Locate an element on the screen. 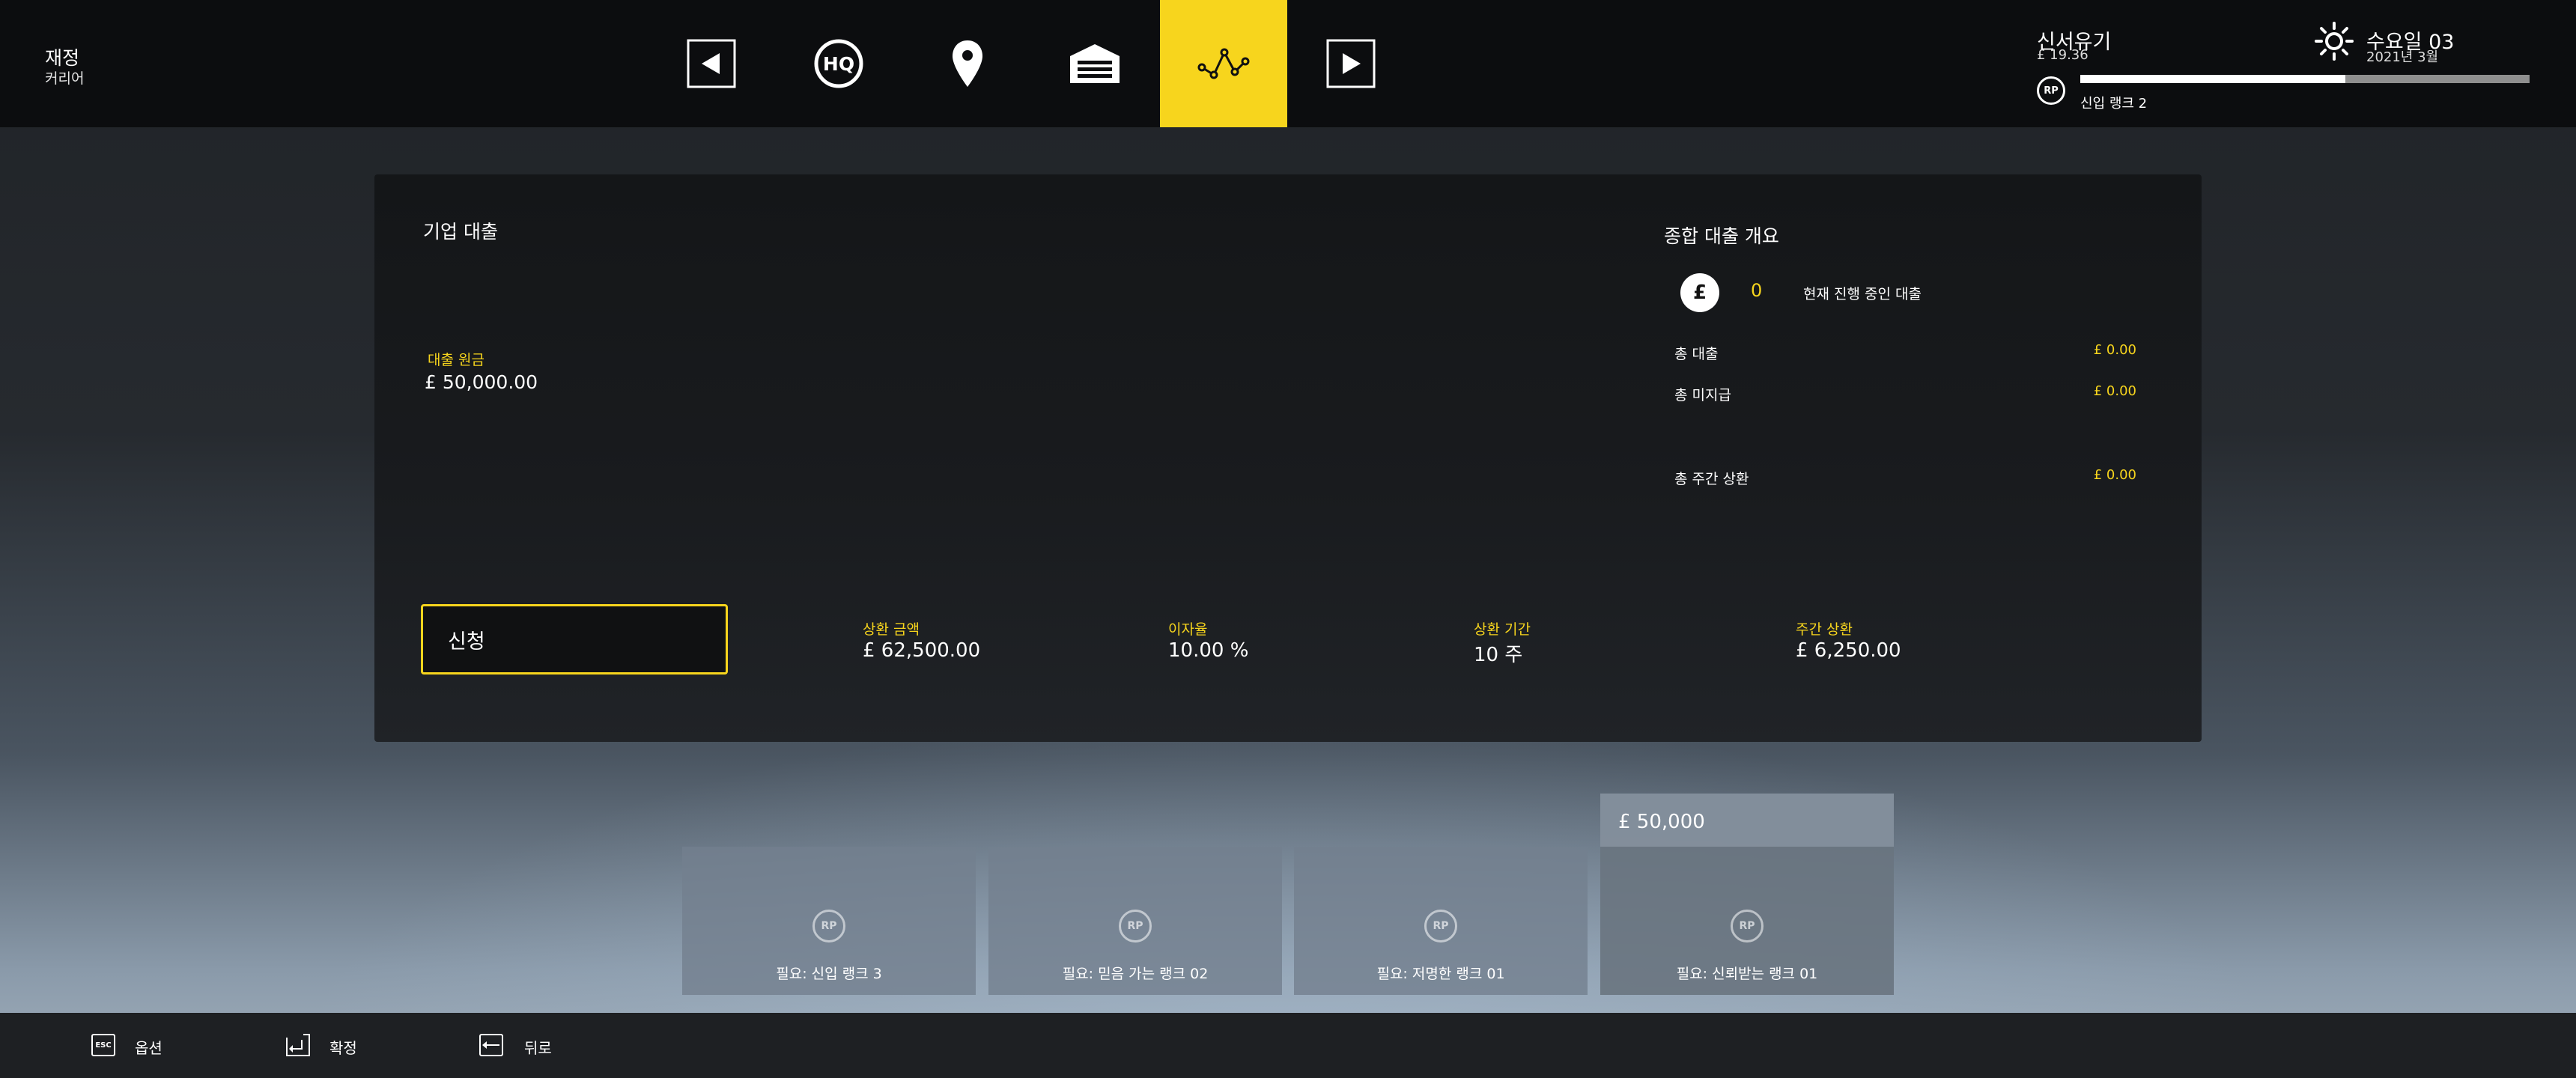 Image resolution: width=2576 pixels, height=1078 pixels. card-requirement: 필요: 신뢰받는 랭크 01 is located at coordinates (1747, 974).